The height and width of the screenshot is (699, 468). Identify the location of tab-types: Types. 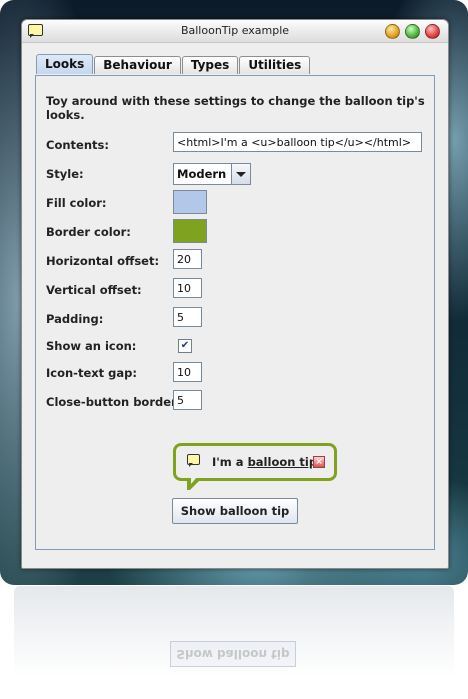
(210, 65).